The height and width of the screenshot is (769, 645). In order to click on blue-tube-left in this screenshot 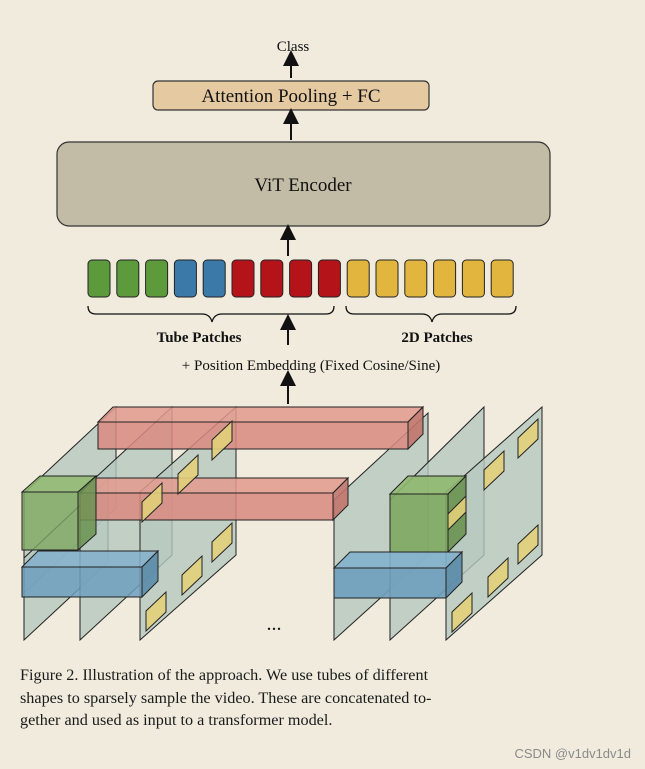, I will do `click(90, 574)`.